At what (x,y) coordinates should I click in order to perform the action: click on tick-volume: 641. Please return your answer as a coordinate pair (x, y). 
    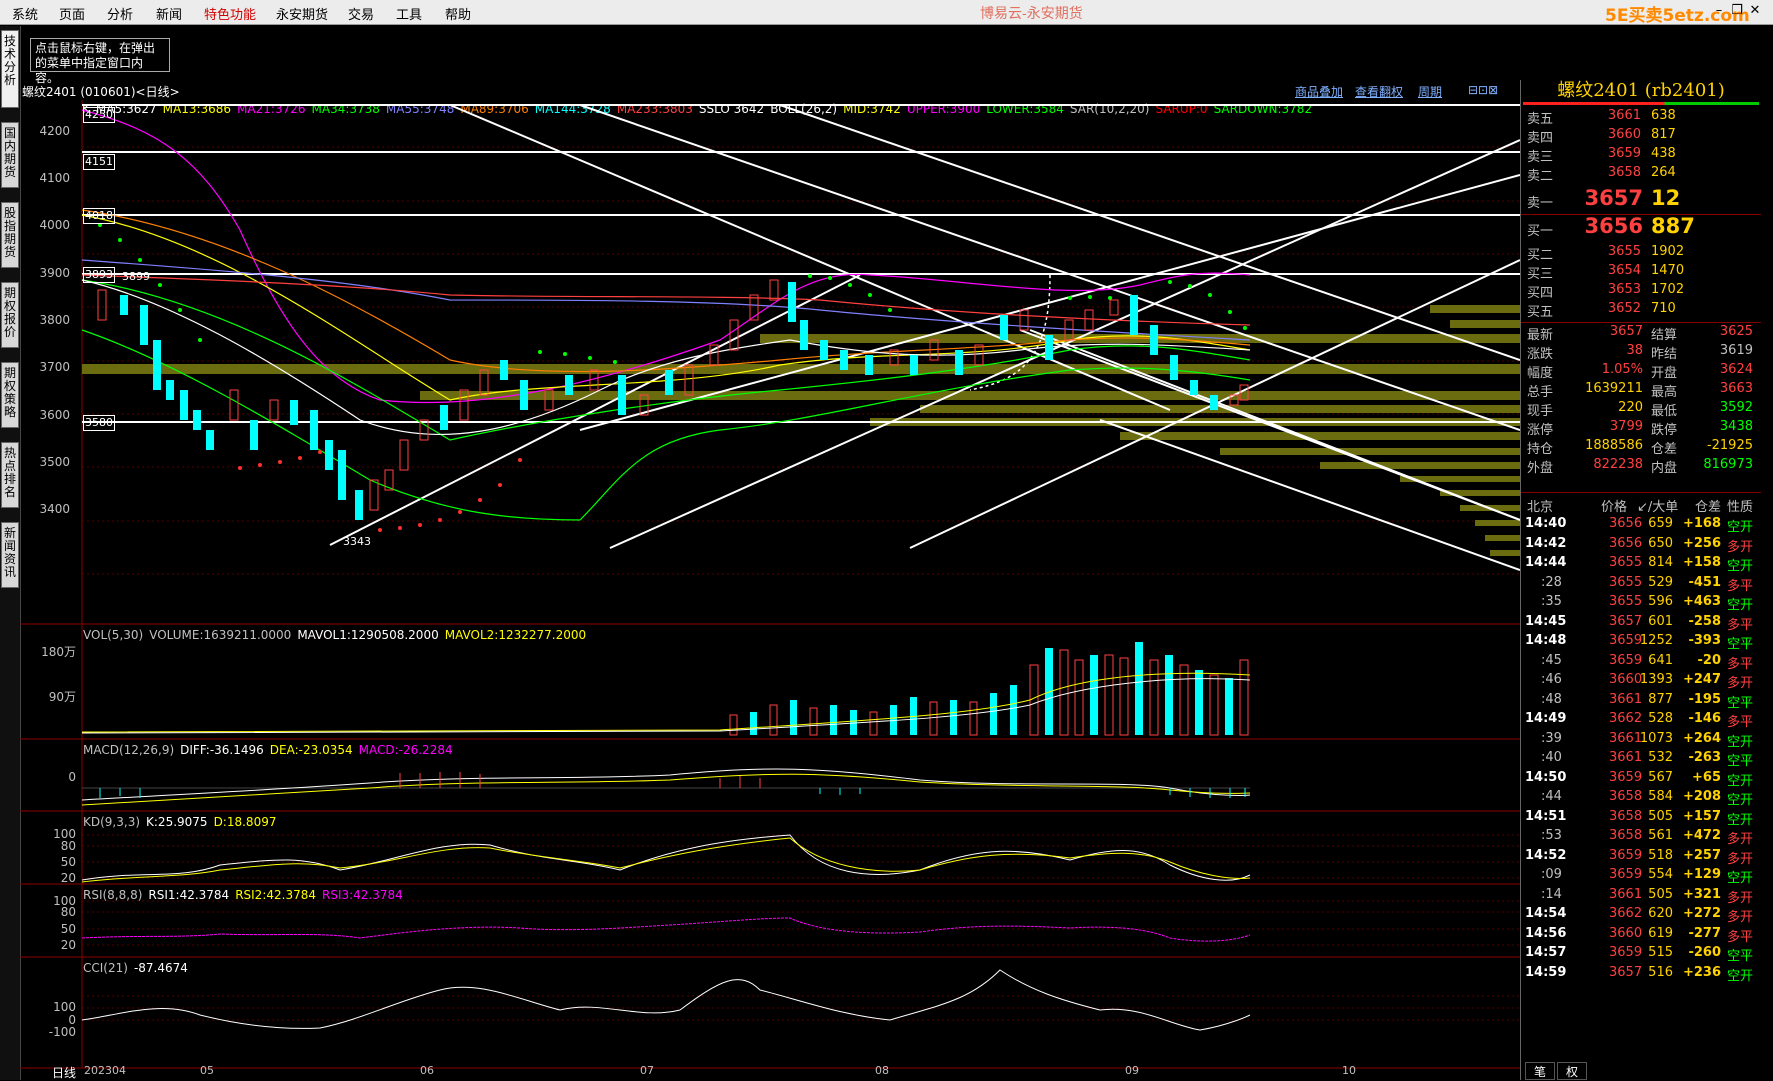
    Looking at the image, I should click on (1660, 660).